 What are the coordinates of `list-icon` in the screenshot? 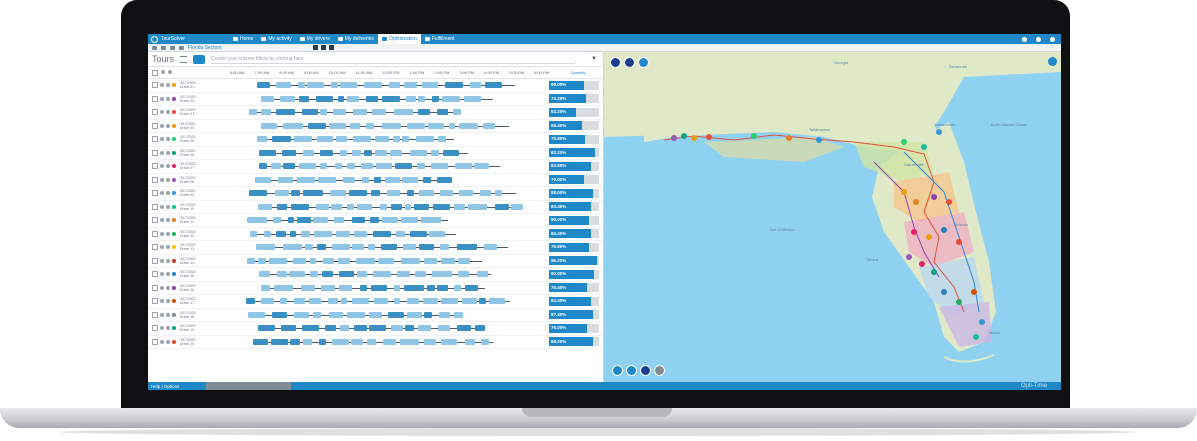 It's located at (184, 59).